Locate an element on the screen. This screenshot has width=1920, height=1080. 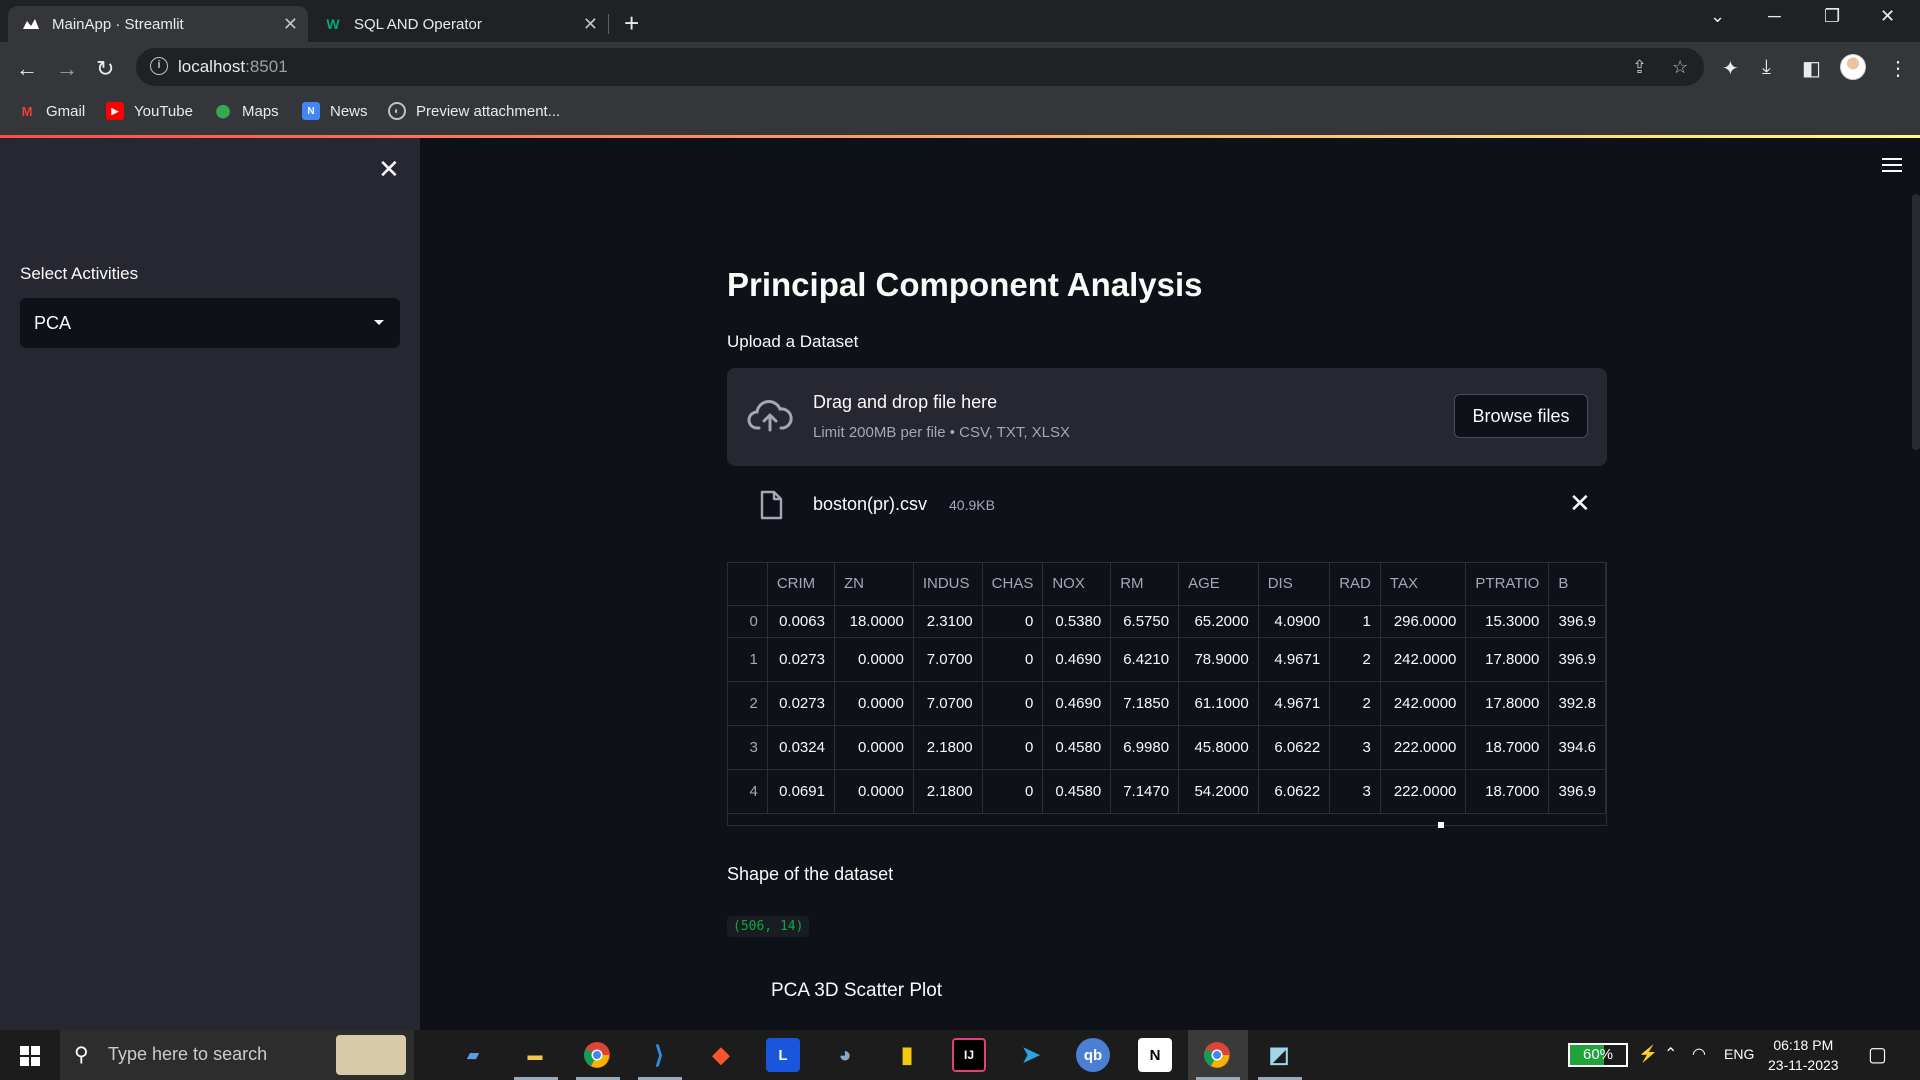
row-index: 2 is located at coordinates (748, 703).